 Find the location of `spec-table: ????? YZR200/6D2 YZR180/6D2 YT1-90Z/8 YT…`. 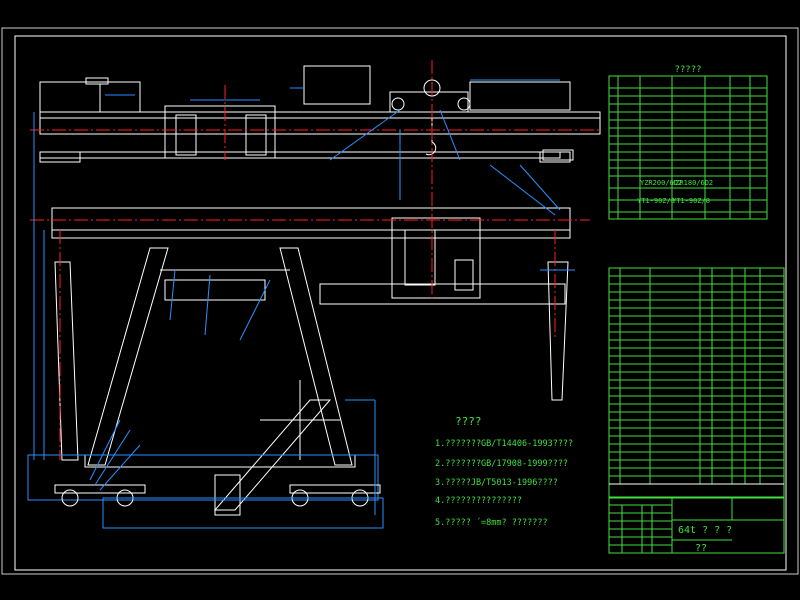

spec-table: ????? YZR200/6D2 YZR180/6D2 YT1-90Z/8 YT… is located at coordinates (688, 142).